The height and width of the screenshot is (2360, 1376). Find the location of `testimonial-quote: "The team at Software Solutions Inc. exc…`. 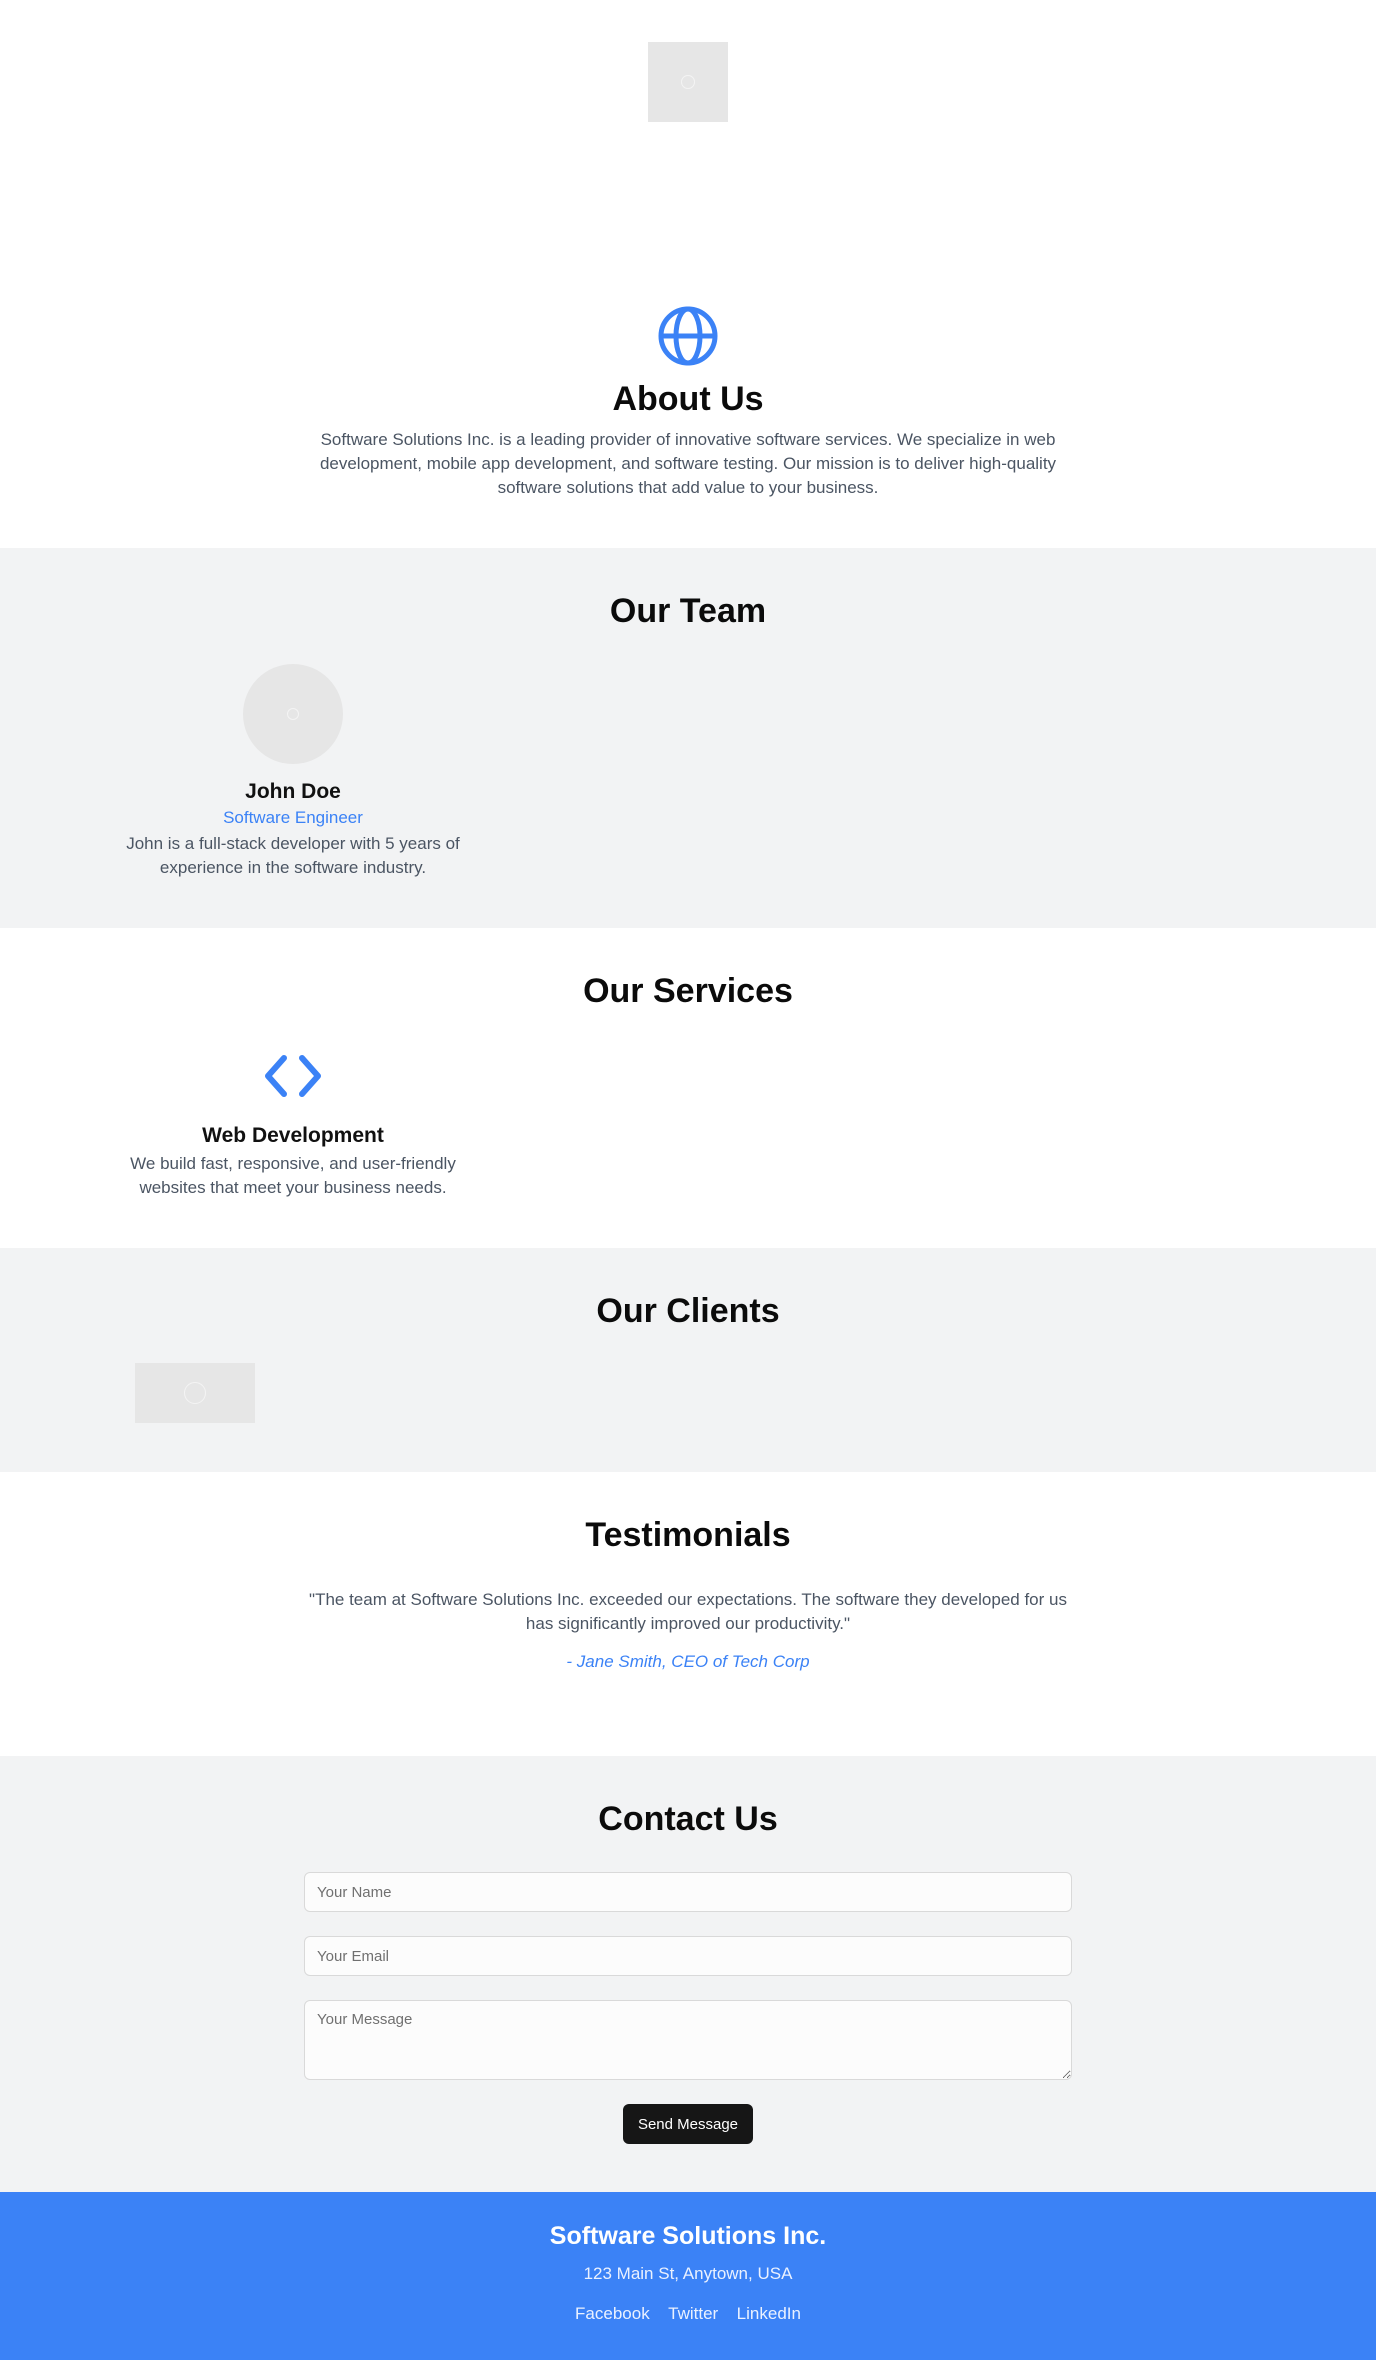

testimonial-quote: "The team at Software Solutions Inc. exc… is located at coordinates (688, 1611).